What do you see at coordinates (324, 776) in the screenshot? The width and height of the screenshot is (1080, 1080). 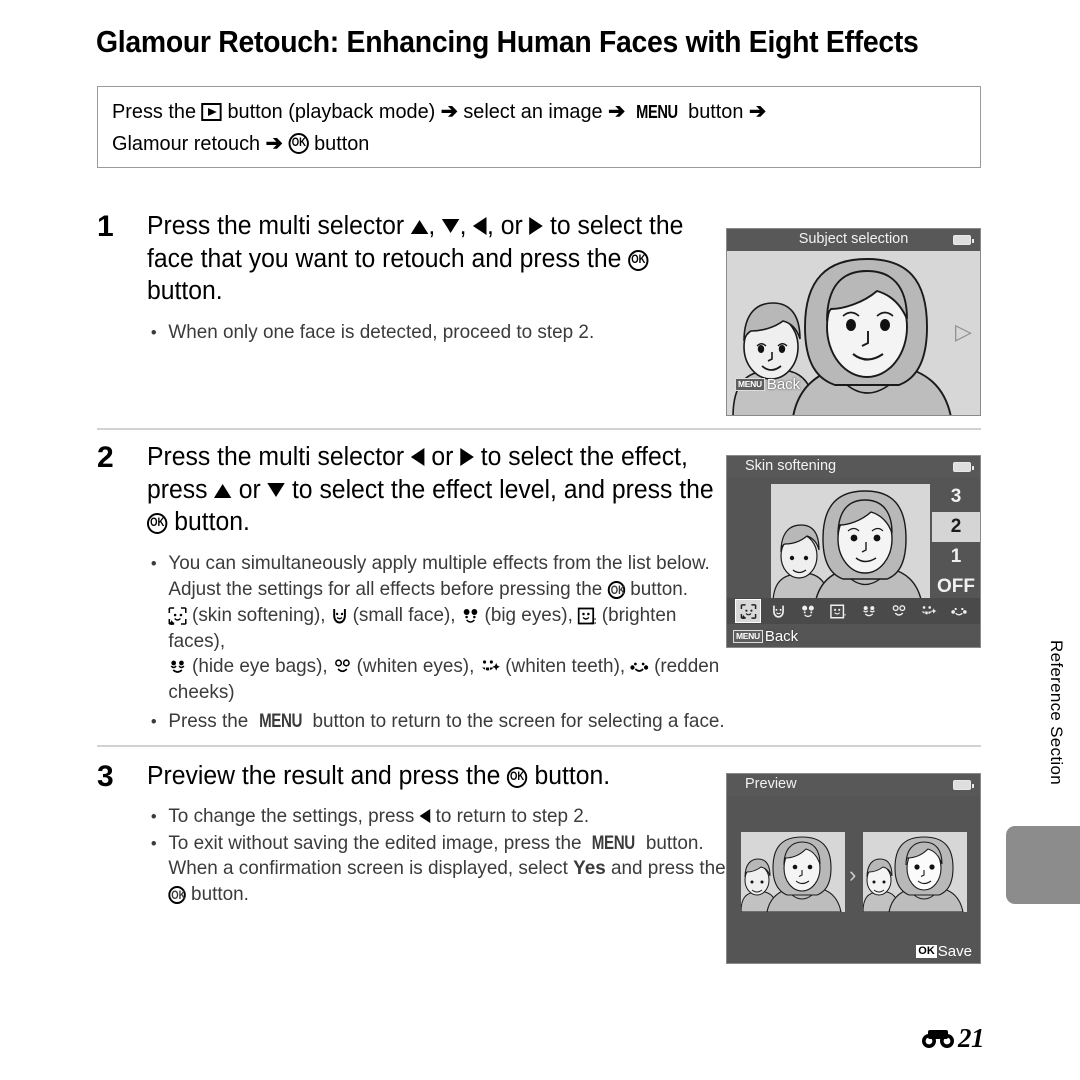 I see `step-3-head-a: Preview the result and press the` at bounding box center [324, 776].